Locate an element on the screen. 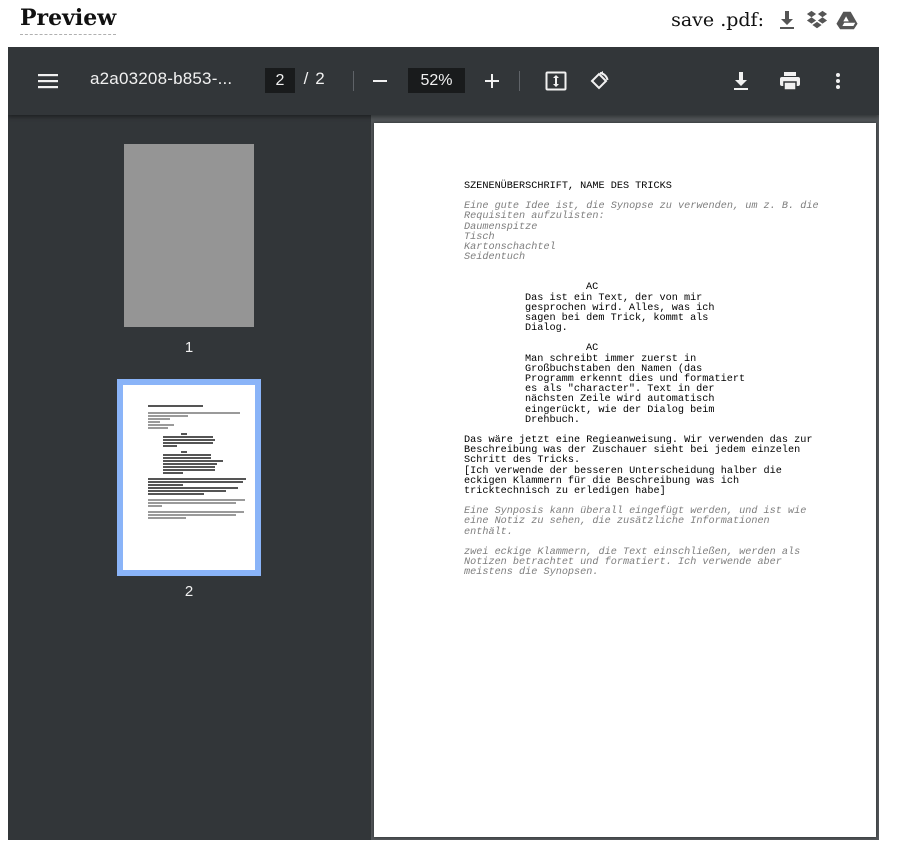 The image size is (900, 850). menu-icon is located at coordinates (48, 81).